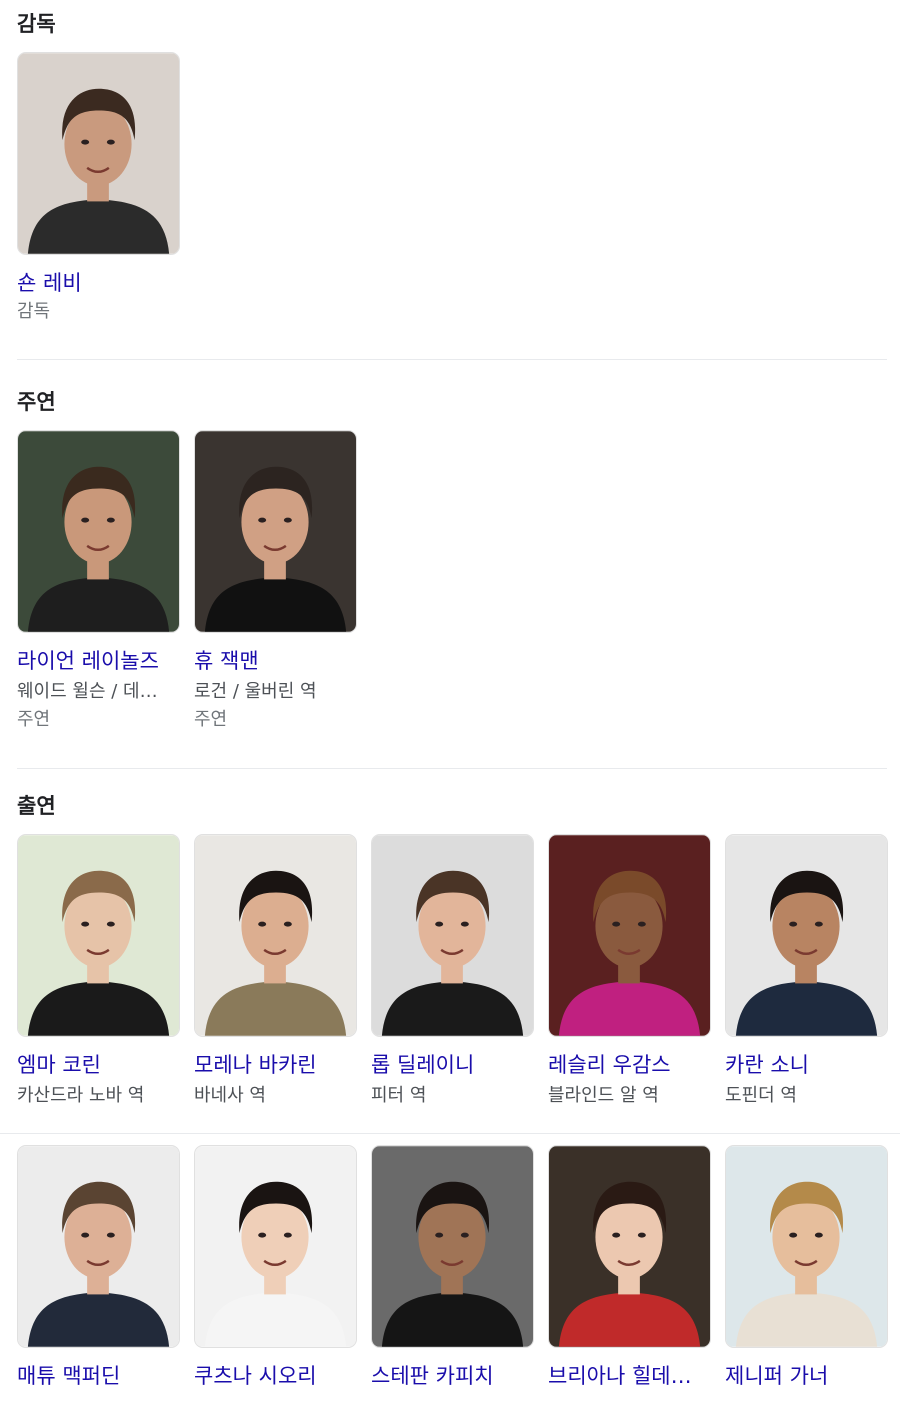 This screenshot has width=900, height=1408. I want to click on person-card: 레슬리 우감스블라인드 알 역, so click(629, 971).